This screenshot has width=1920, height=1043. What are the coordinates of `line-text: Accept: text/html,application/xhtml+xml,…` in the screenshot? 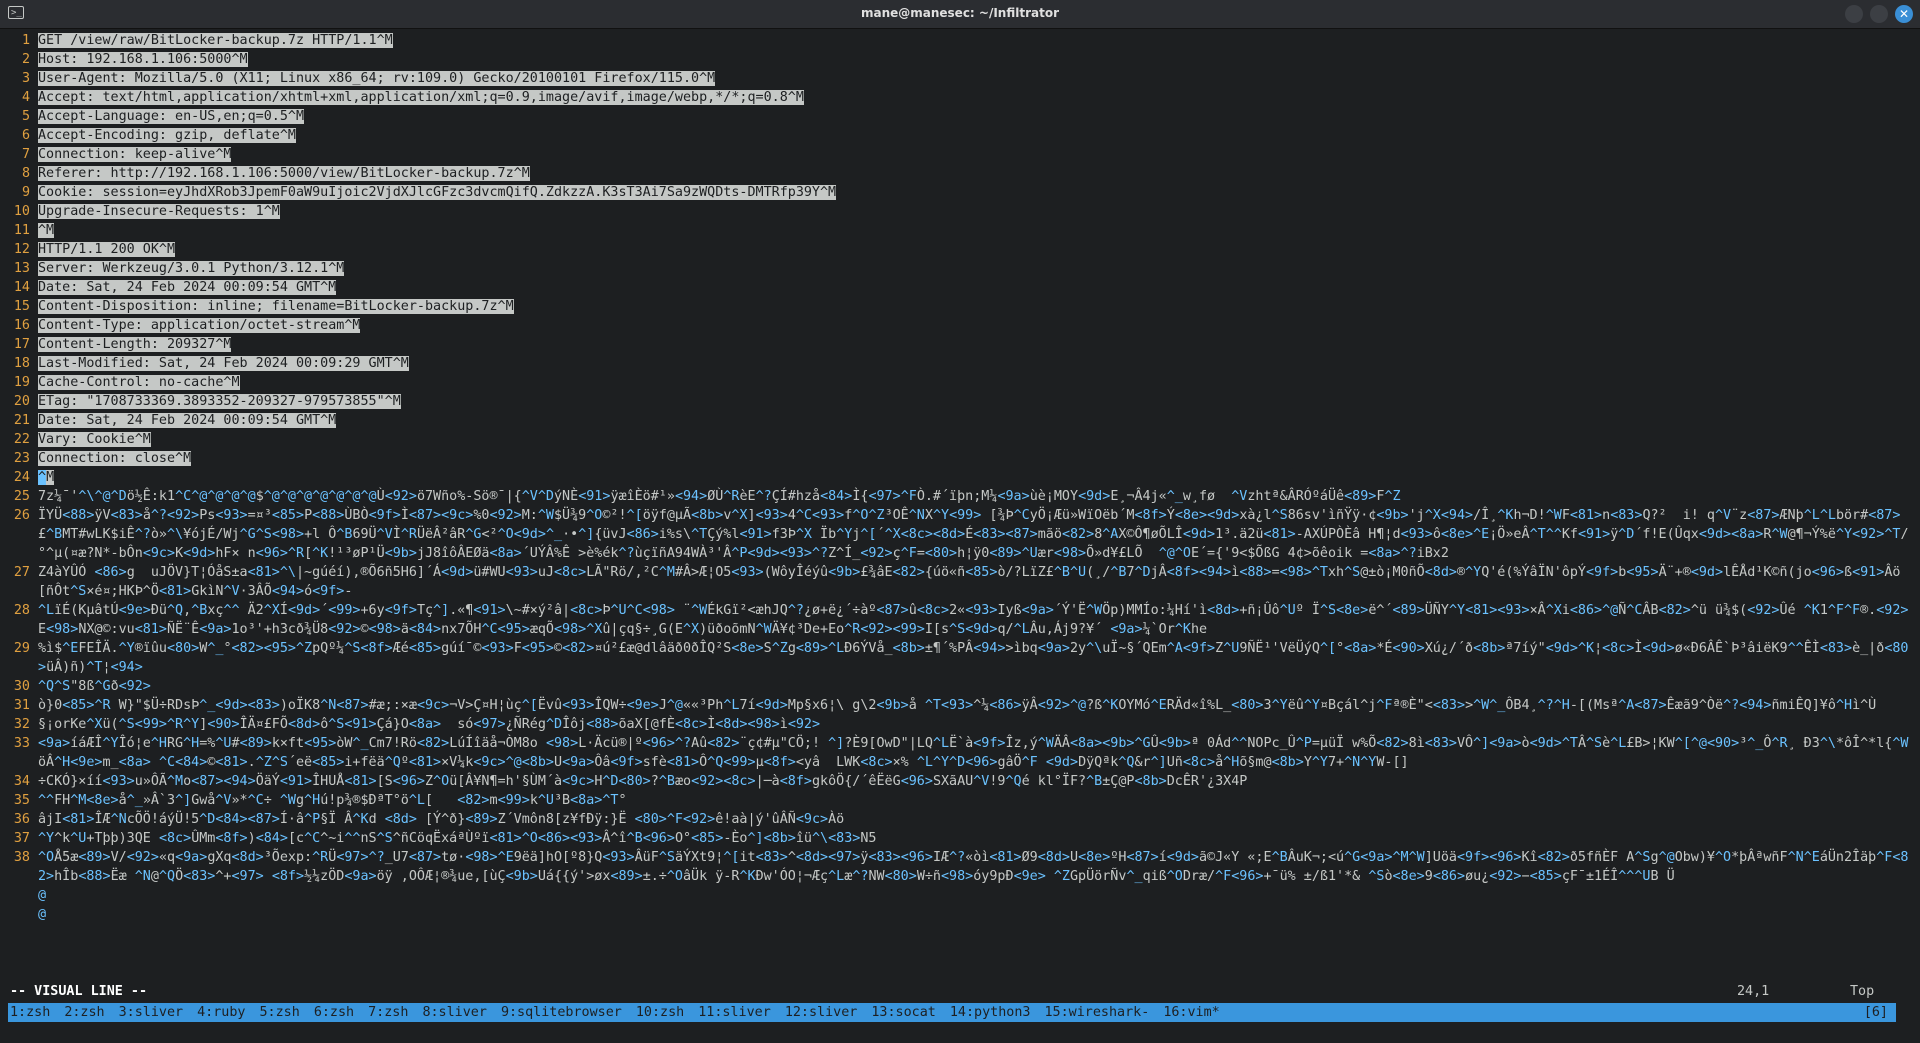 It's located at (421, 97).